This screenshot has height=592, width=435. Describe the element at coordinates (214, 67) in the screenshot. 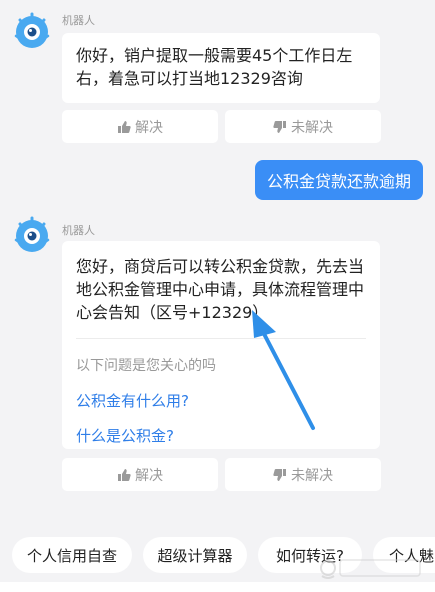

I see `bot-message-text: 你好，销户提取一般需要45个工作日左 右，着急可以打当地12329咨询` at that location.